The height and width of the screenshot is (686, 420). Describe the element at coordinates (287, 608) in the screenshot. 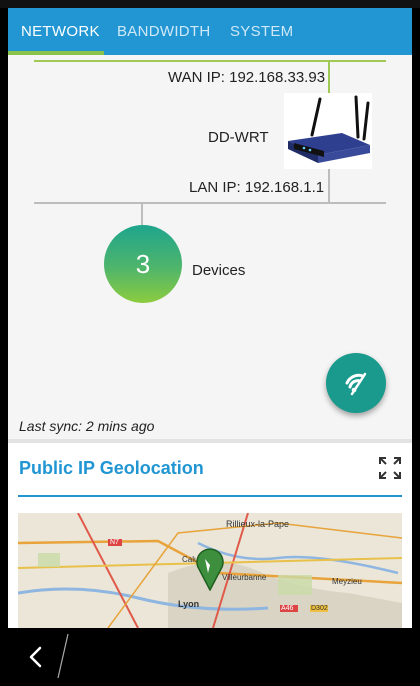

I see `map-label: A46` at that location.